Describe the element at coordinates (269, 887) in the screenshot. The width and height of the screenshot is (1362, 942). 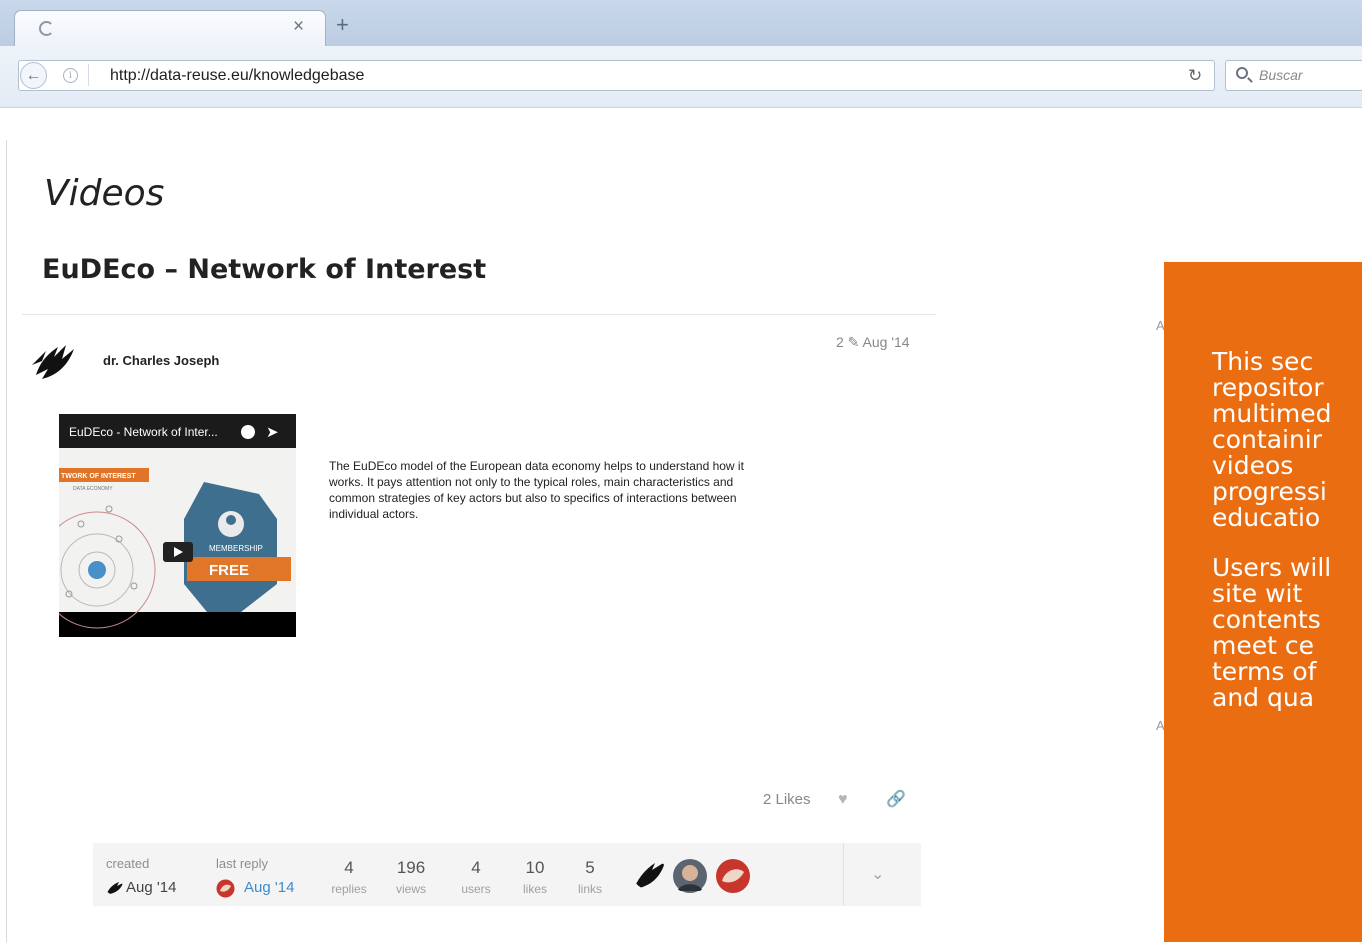
I see `last-reply-date: Aug '14` at that location.